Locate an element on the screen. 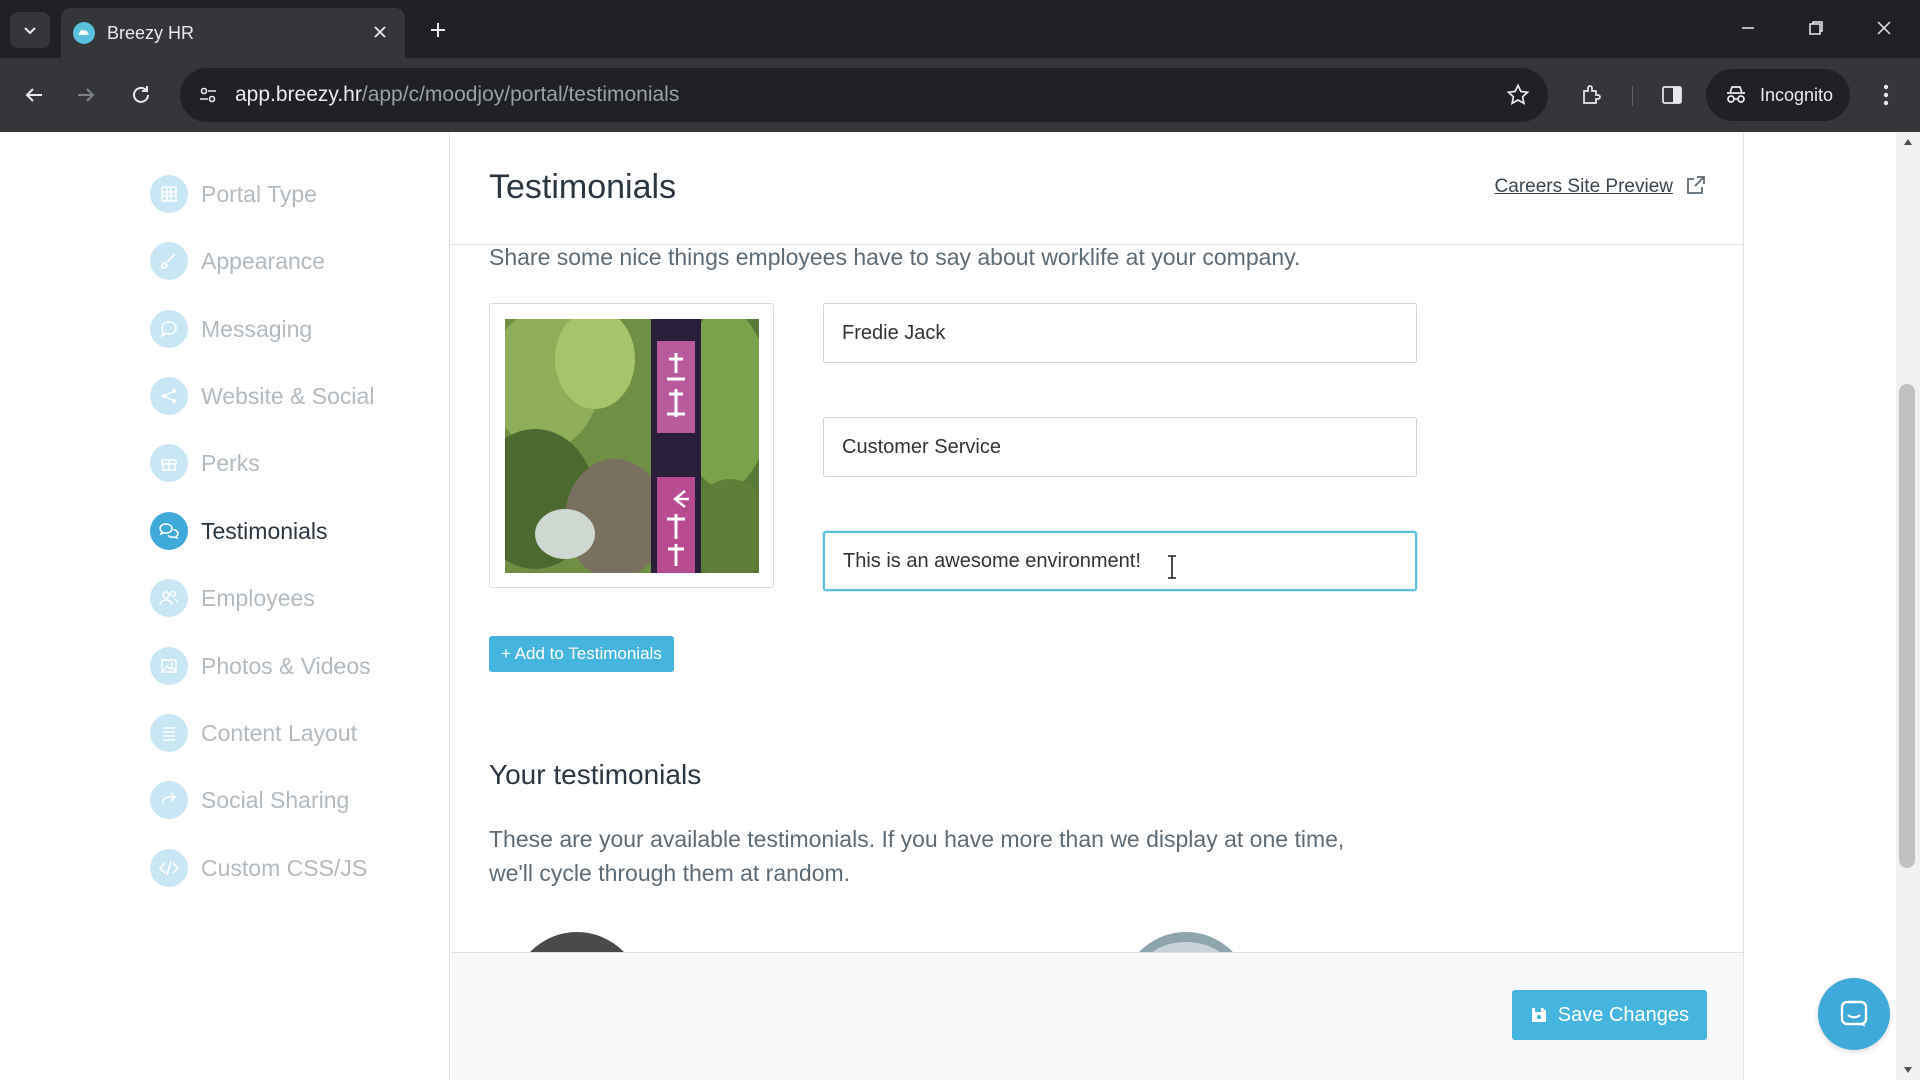 The height and width of the screenshot is (1080, 1920). sidebar-item-label: Portal Type is located at coordinates (259, 193).